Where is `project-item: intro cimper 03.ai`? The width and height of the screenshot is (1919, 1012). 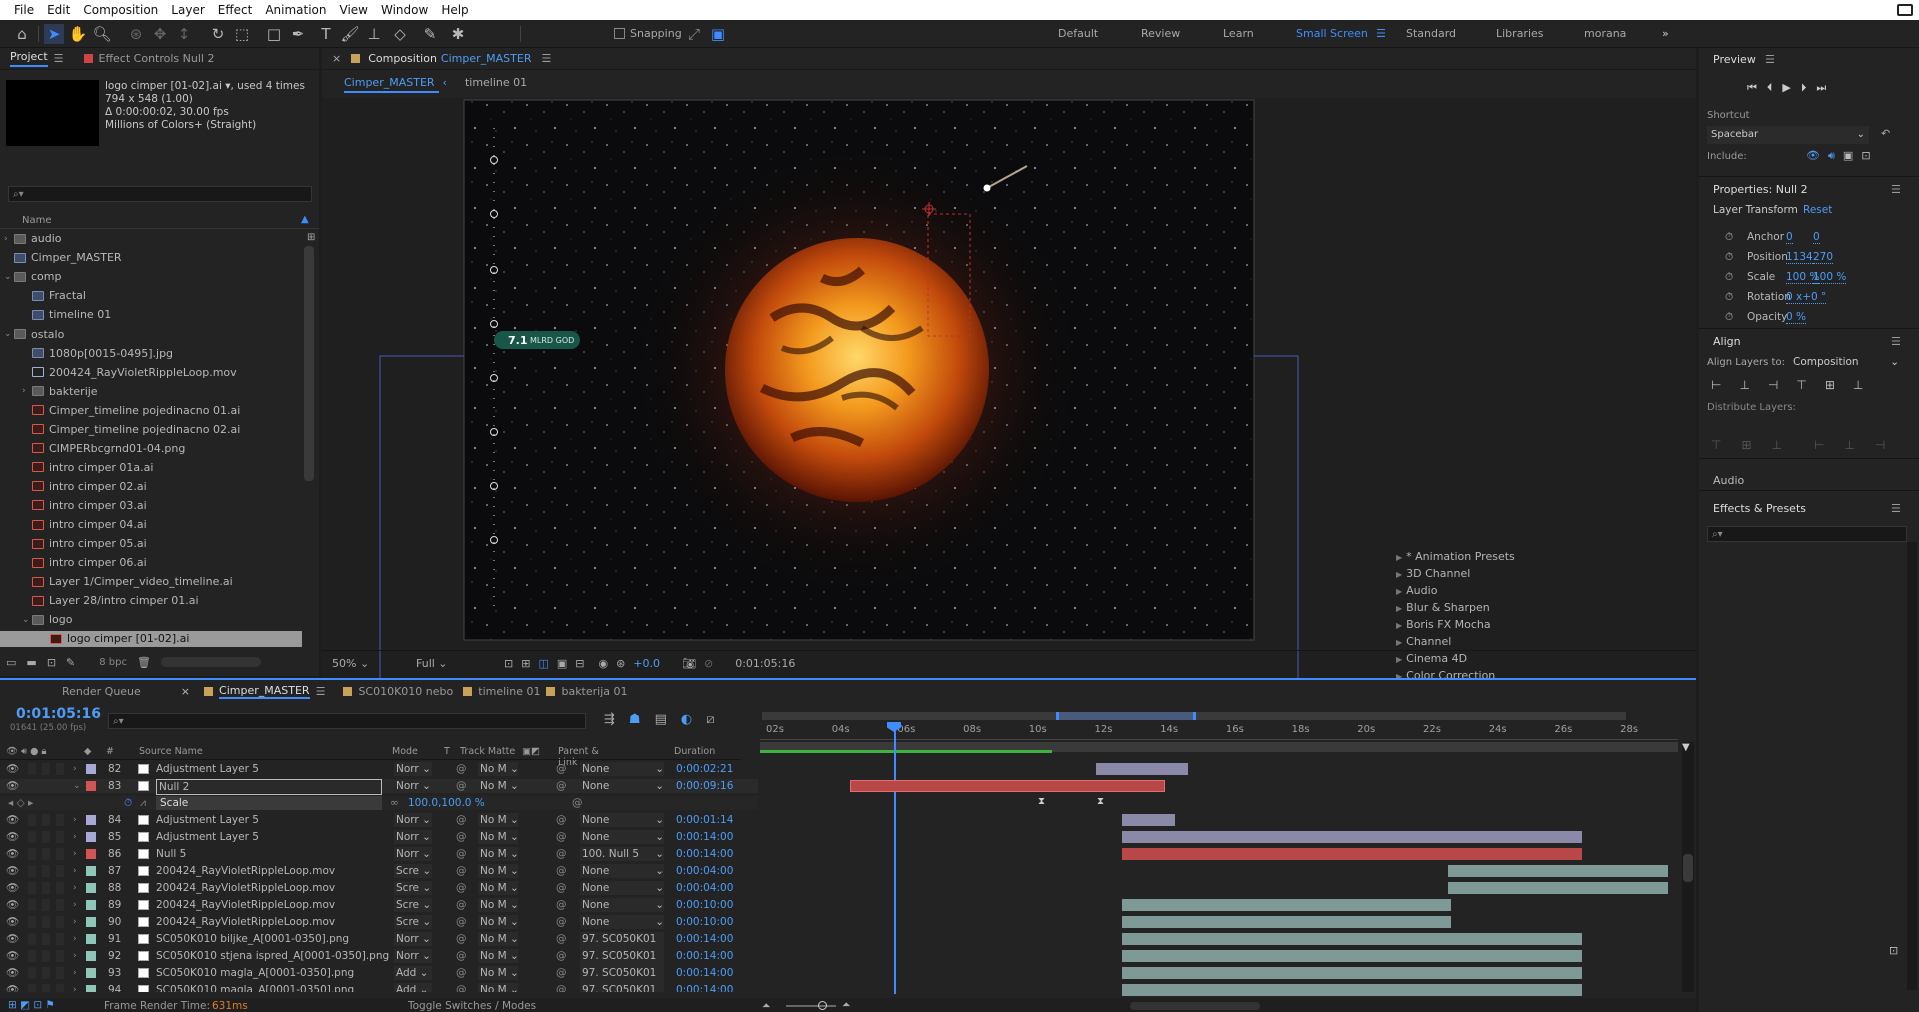 project-item: intro cimper 03.ai is located at coordinates (151, 506).